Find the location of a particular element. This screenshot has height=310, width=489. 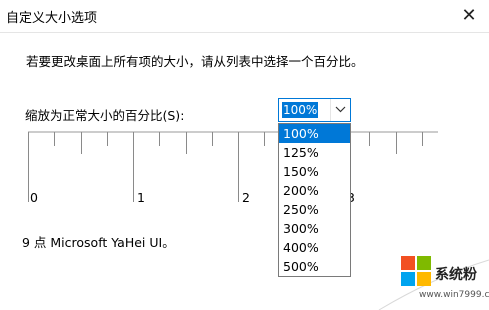

dropdown-option: 125% is located at coordinates (314, 152).